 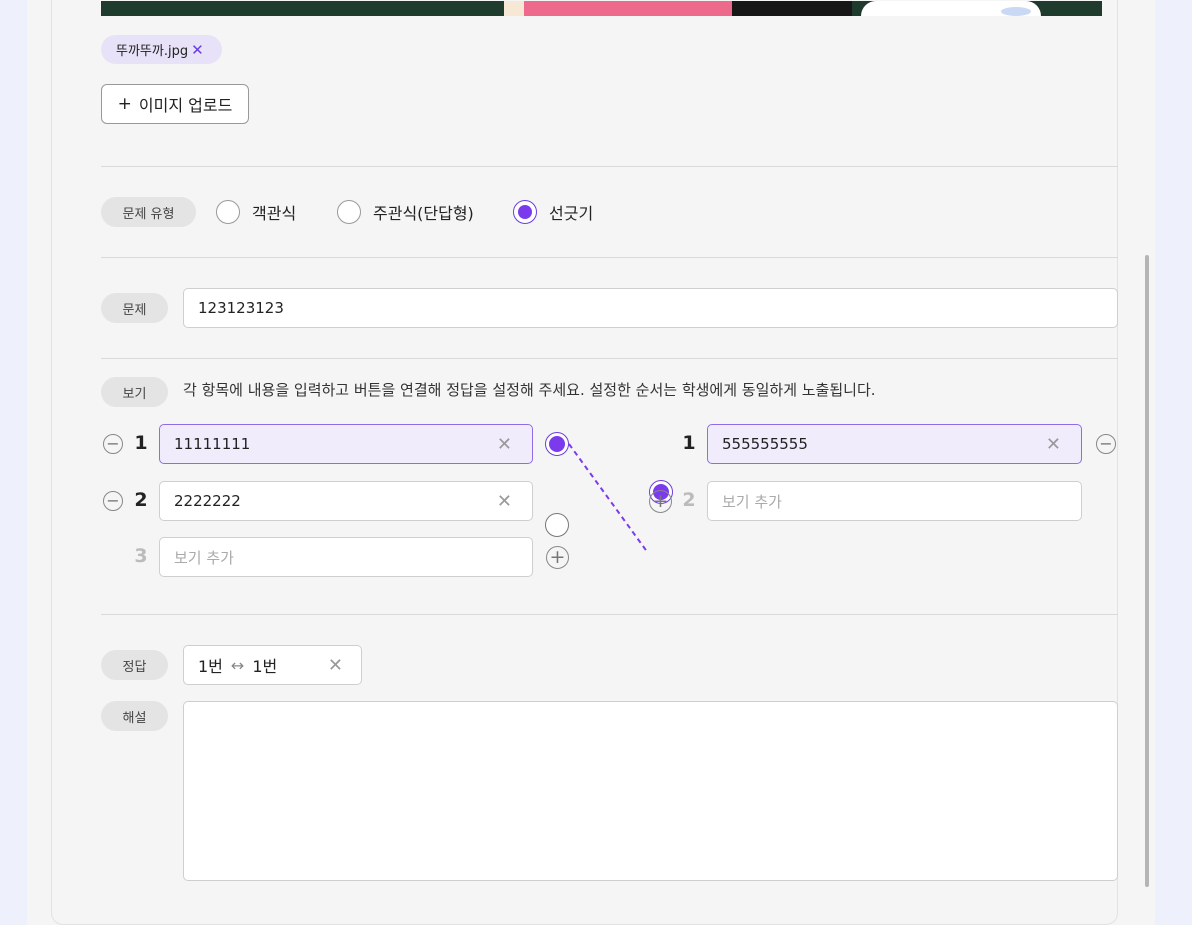 What do you see at coordinates (134, 392) in the screenshot?
I see `choices-label: 보기` at bounding box center [134, 392].